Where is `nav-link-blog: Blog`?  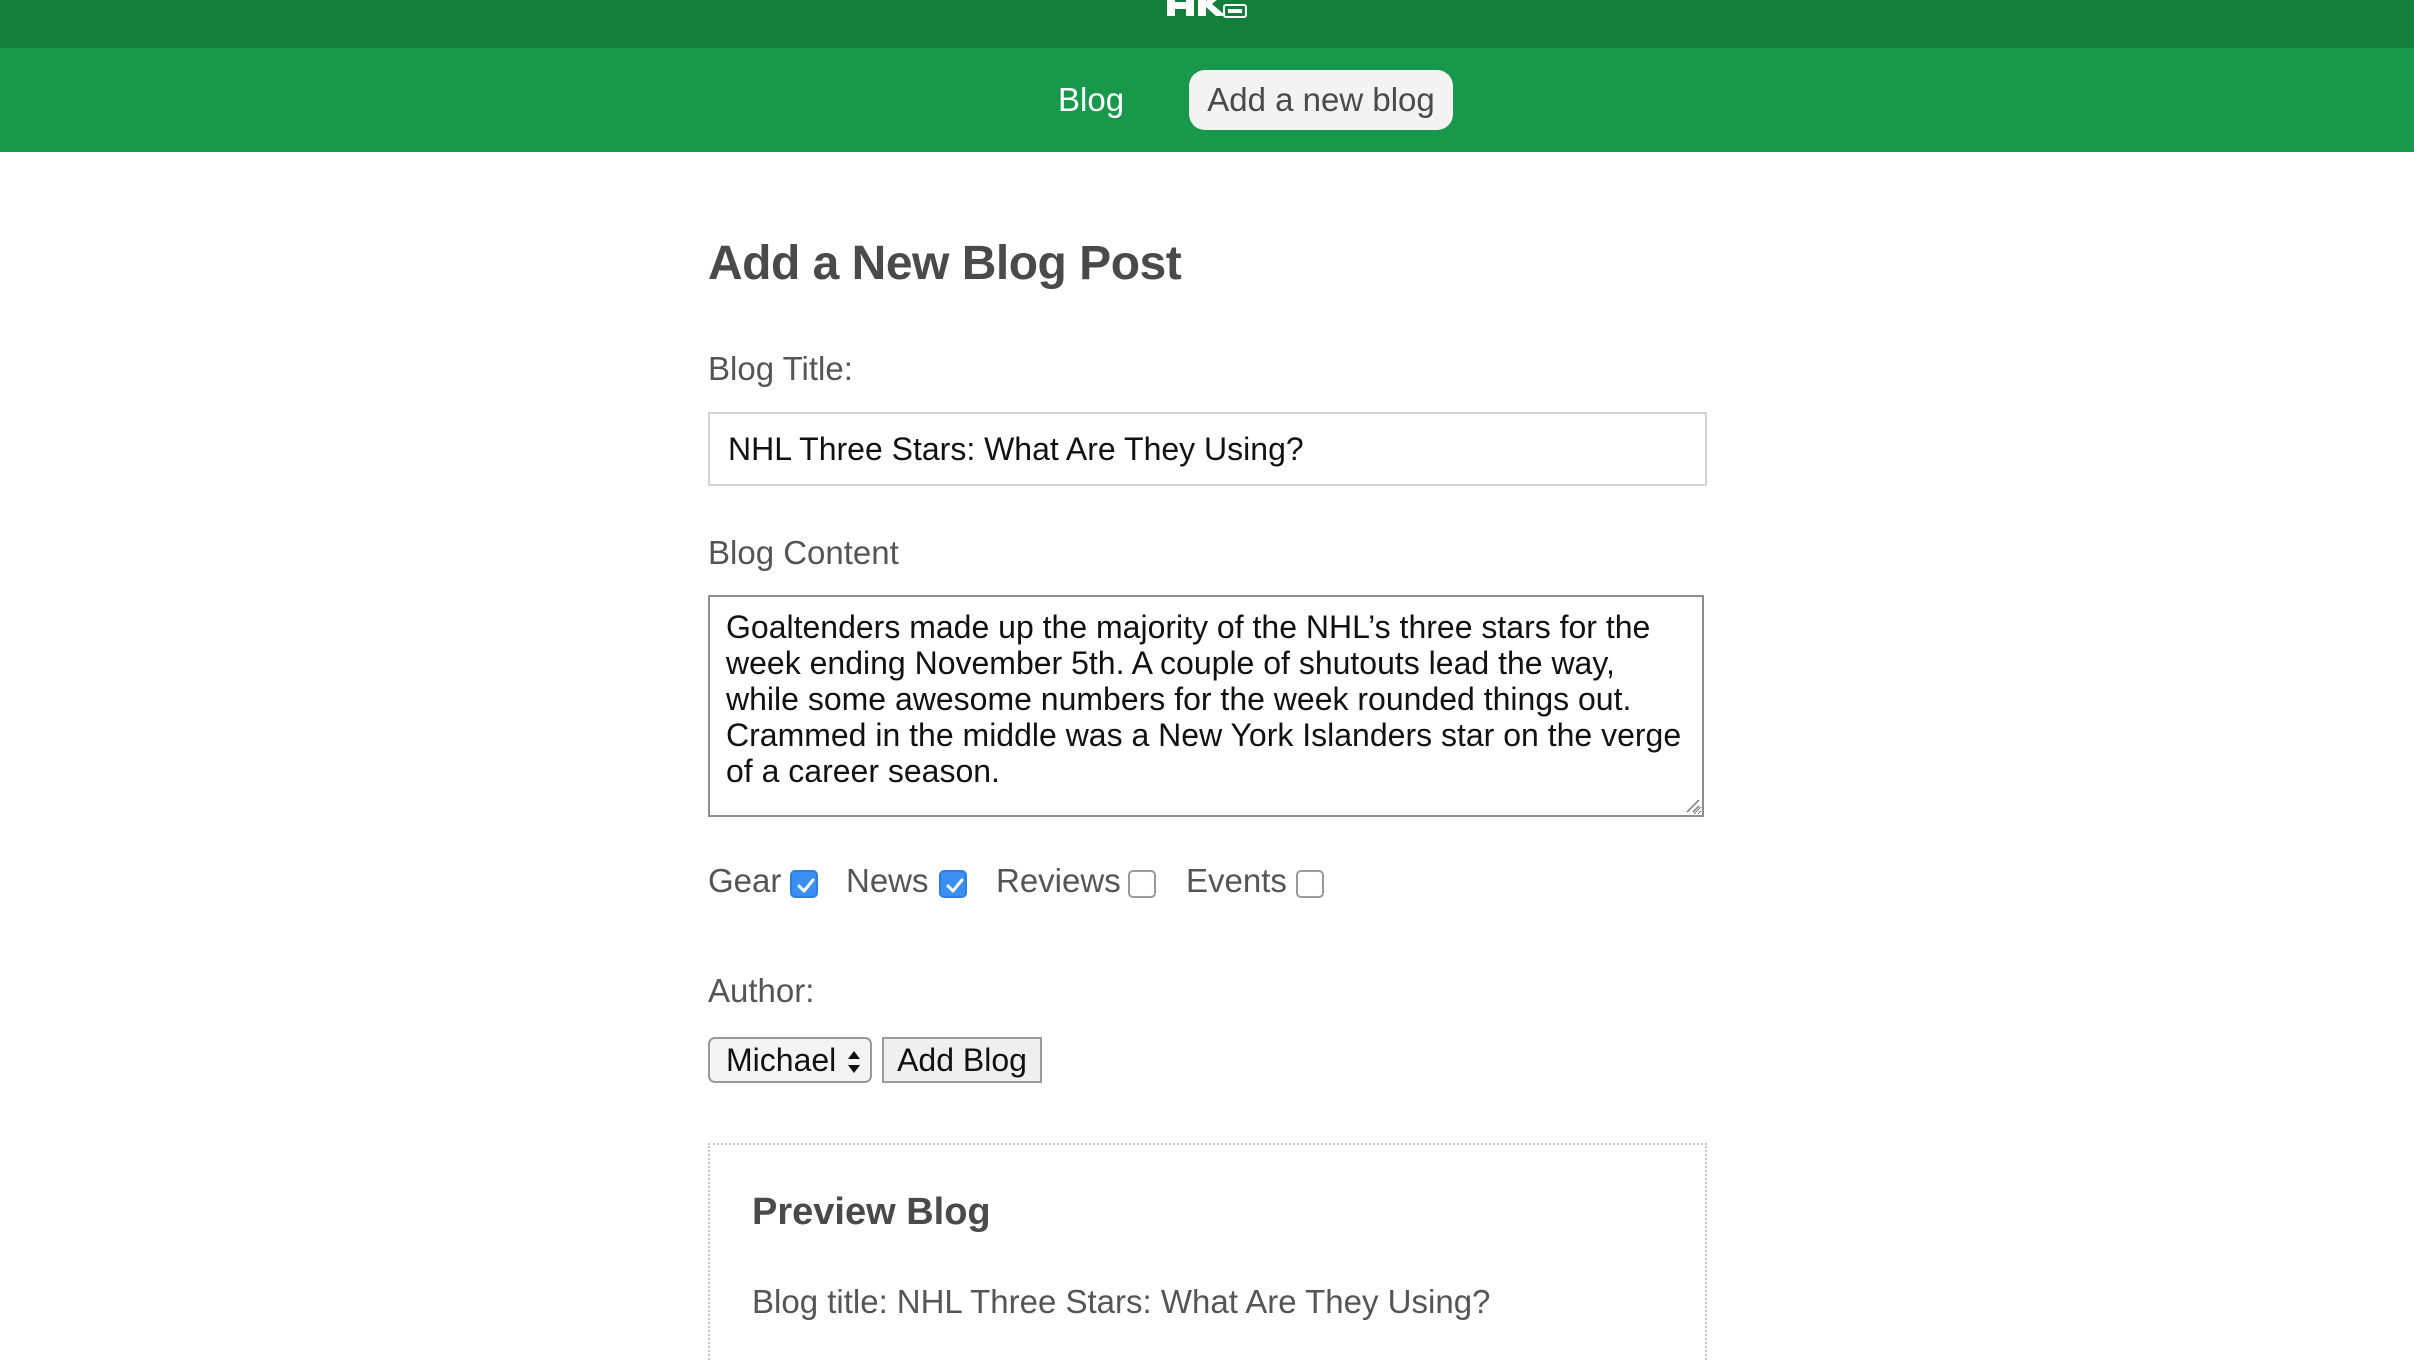 nav-link-blog: Blog is located at coordinates (1091, 100).